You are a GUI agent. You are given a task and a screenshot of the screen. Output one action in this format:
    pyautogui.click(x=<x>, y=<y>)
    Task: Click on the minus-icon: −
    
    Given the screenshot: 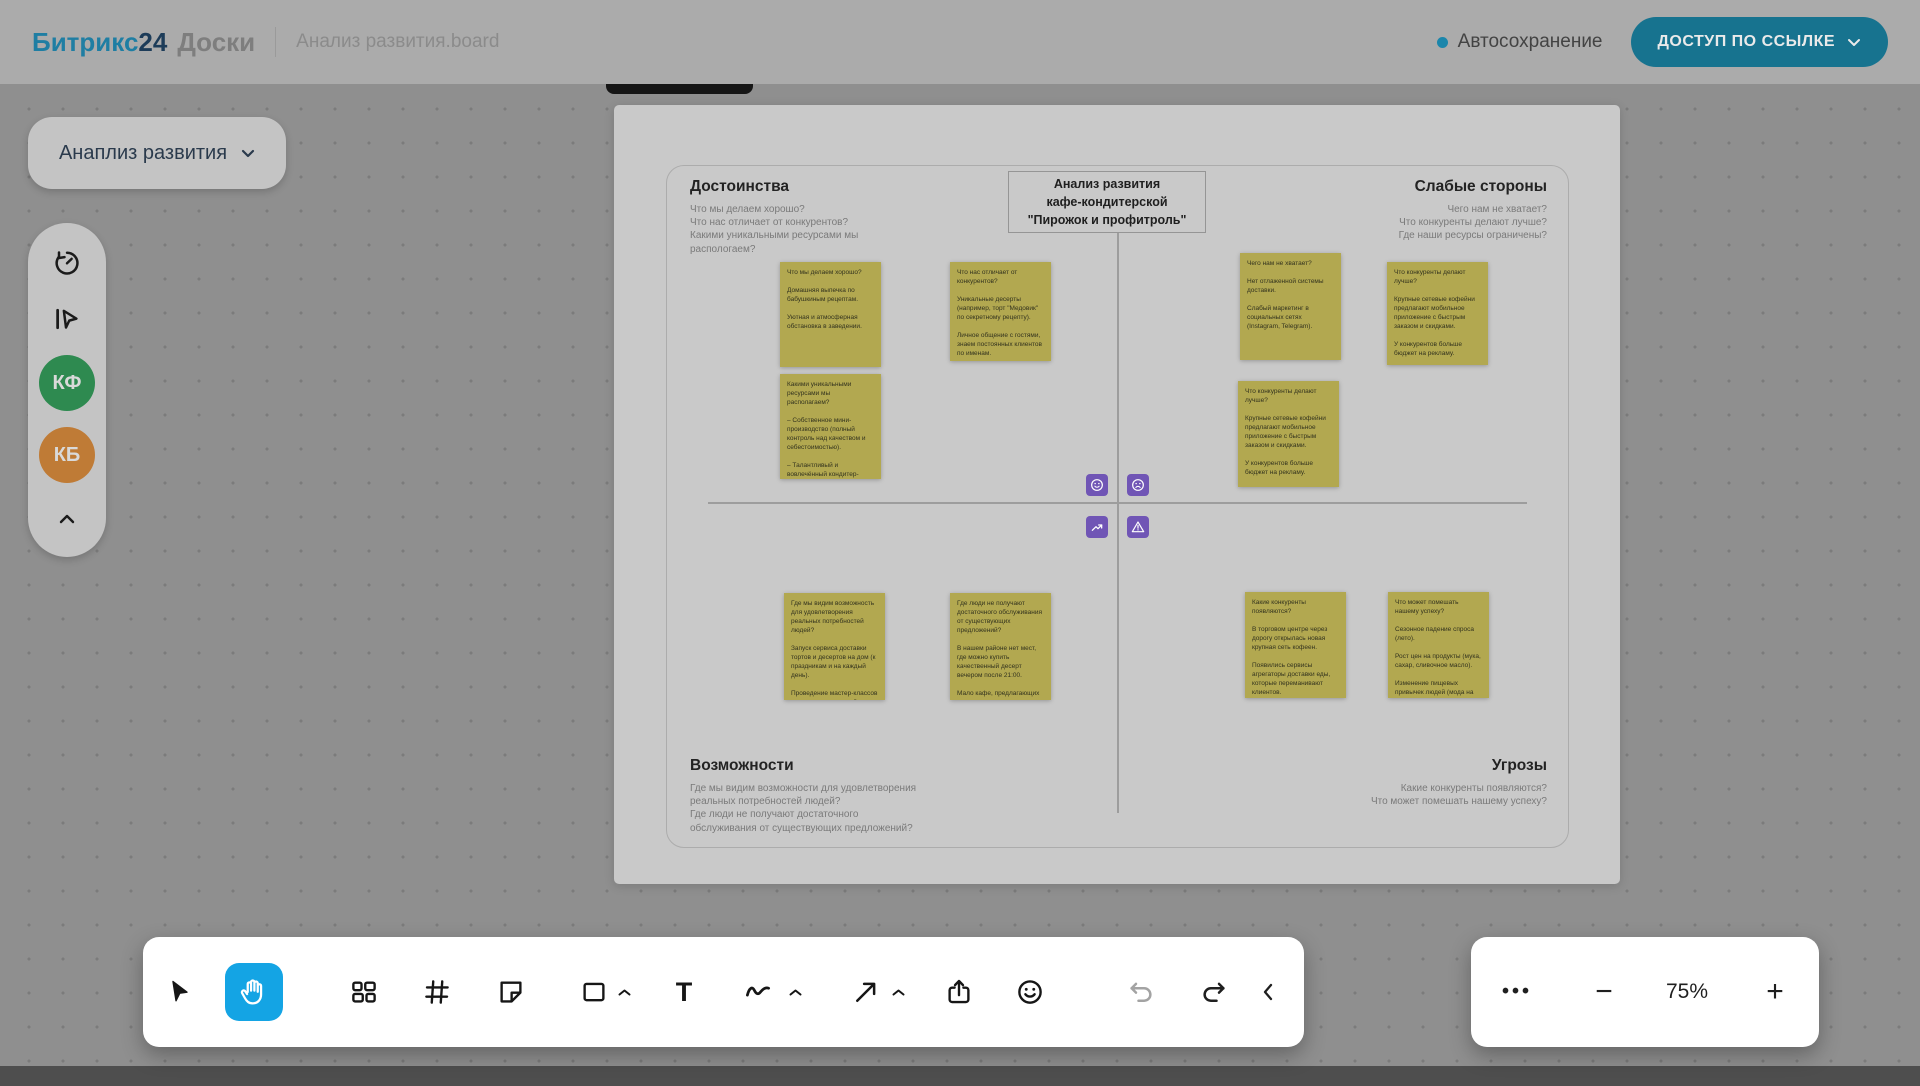 What is the action you would take?
    pyautogui.click(x=1604, y=991)
    